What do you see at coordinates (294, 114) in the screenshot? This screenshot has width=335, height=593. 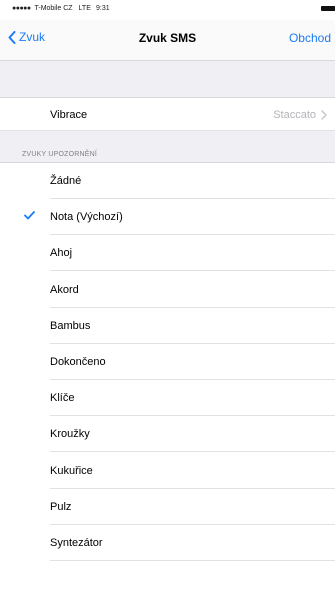 I see `vibration-value-text: Staccato` at bounding box center [294, 114].